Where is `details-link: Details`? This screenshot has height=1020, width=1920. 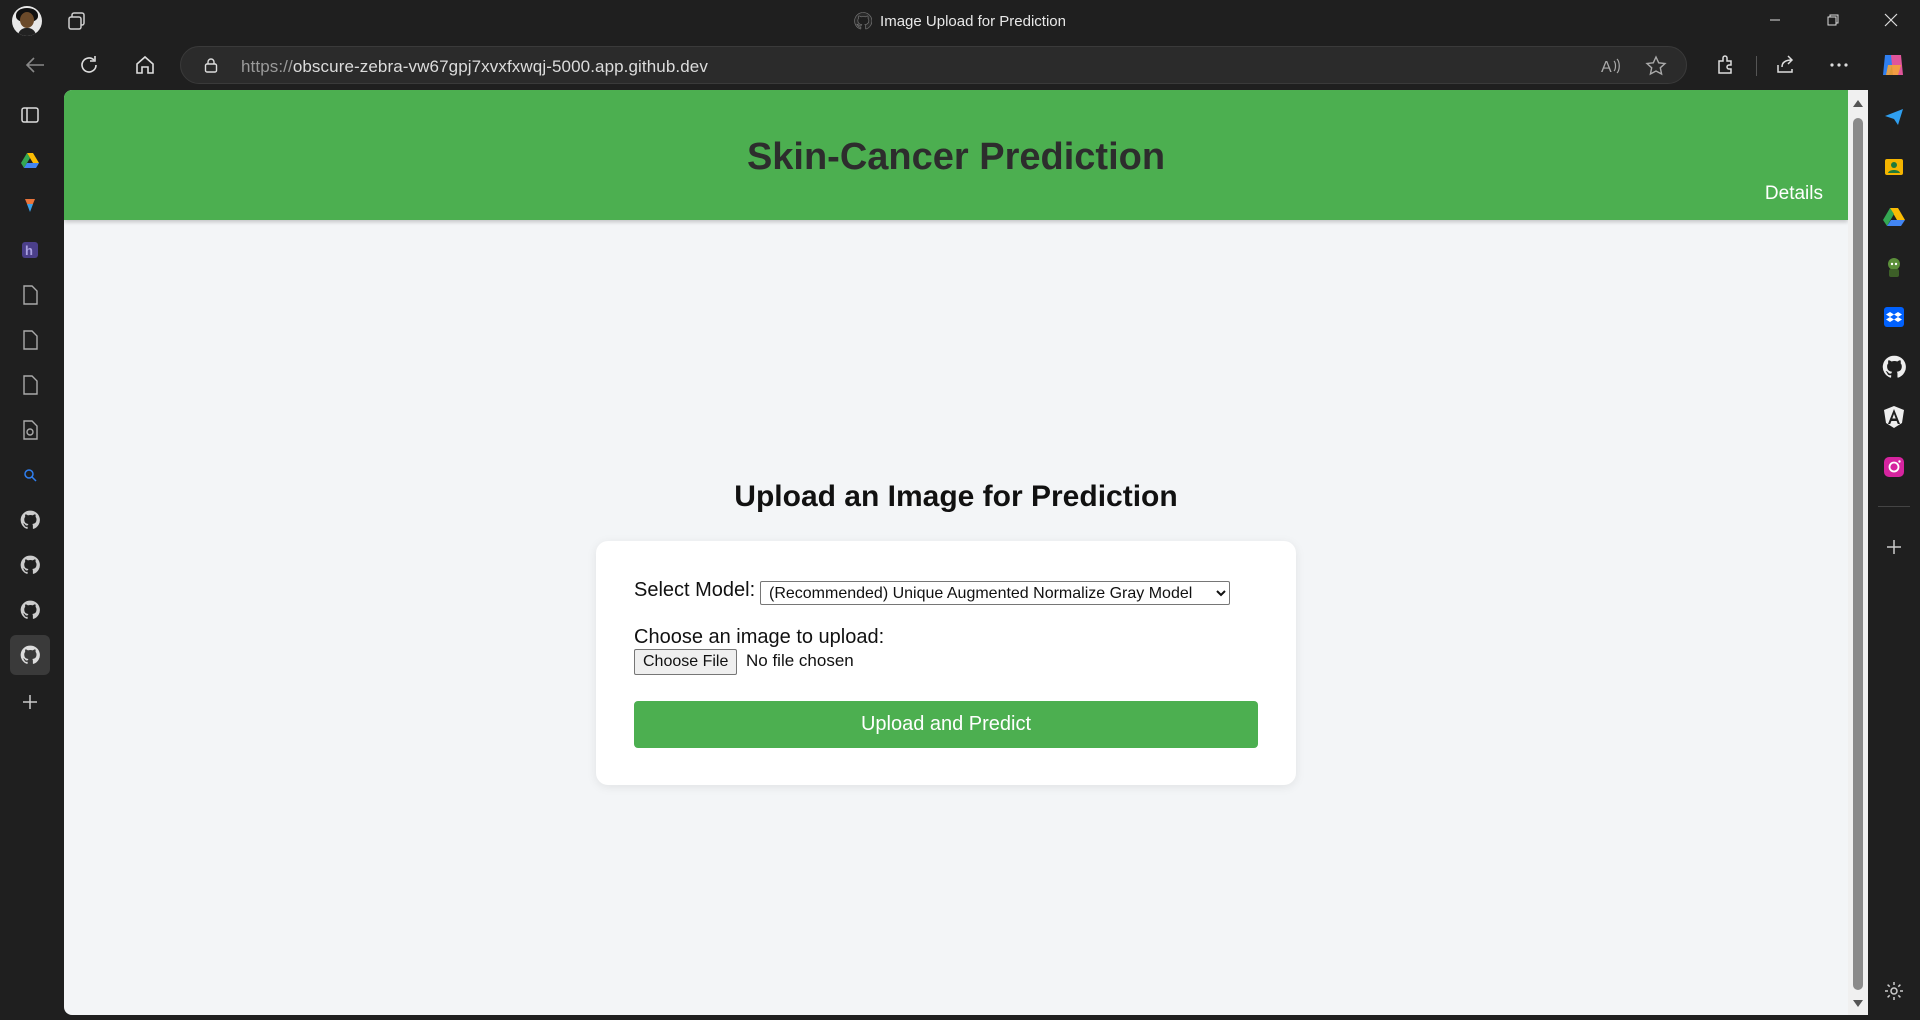 details-link: Details is located at coordinates (1794, 194).